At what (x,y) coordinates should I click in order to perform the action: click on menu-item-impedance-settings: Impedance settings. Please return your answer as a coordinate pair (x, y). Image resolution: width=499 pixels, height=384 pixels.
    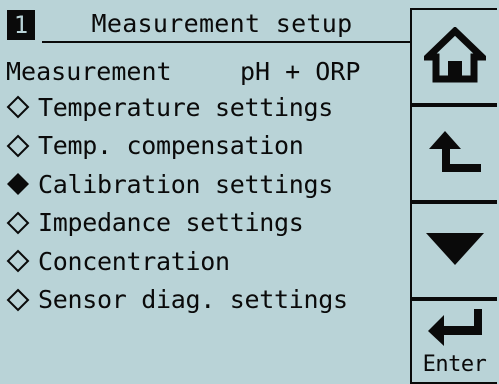
    Looking at the image, I should click on (206, 223).